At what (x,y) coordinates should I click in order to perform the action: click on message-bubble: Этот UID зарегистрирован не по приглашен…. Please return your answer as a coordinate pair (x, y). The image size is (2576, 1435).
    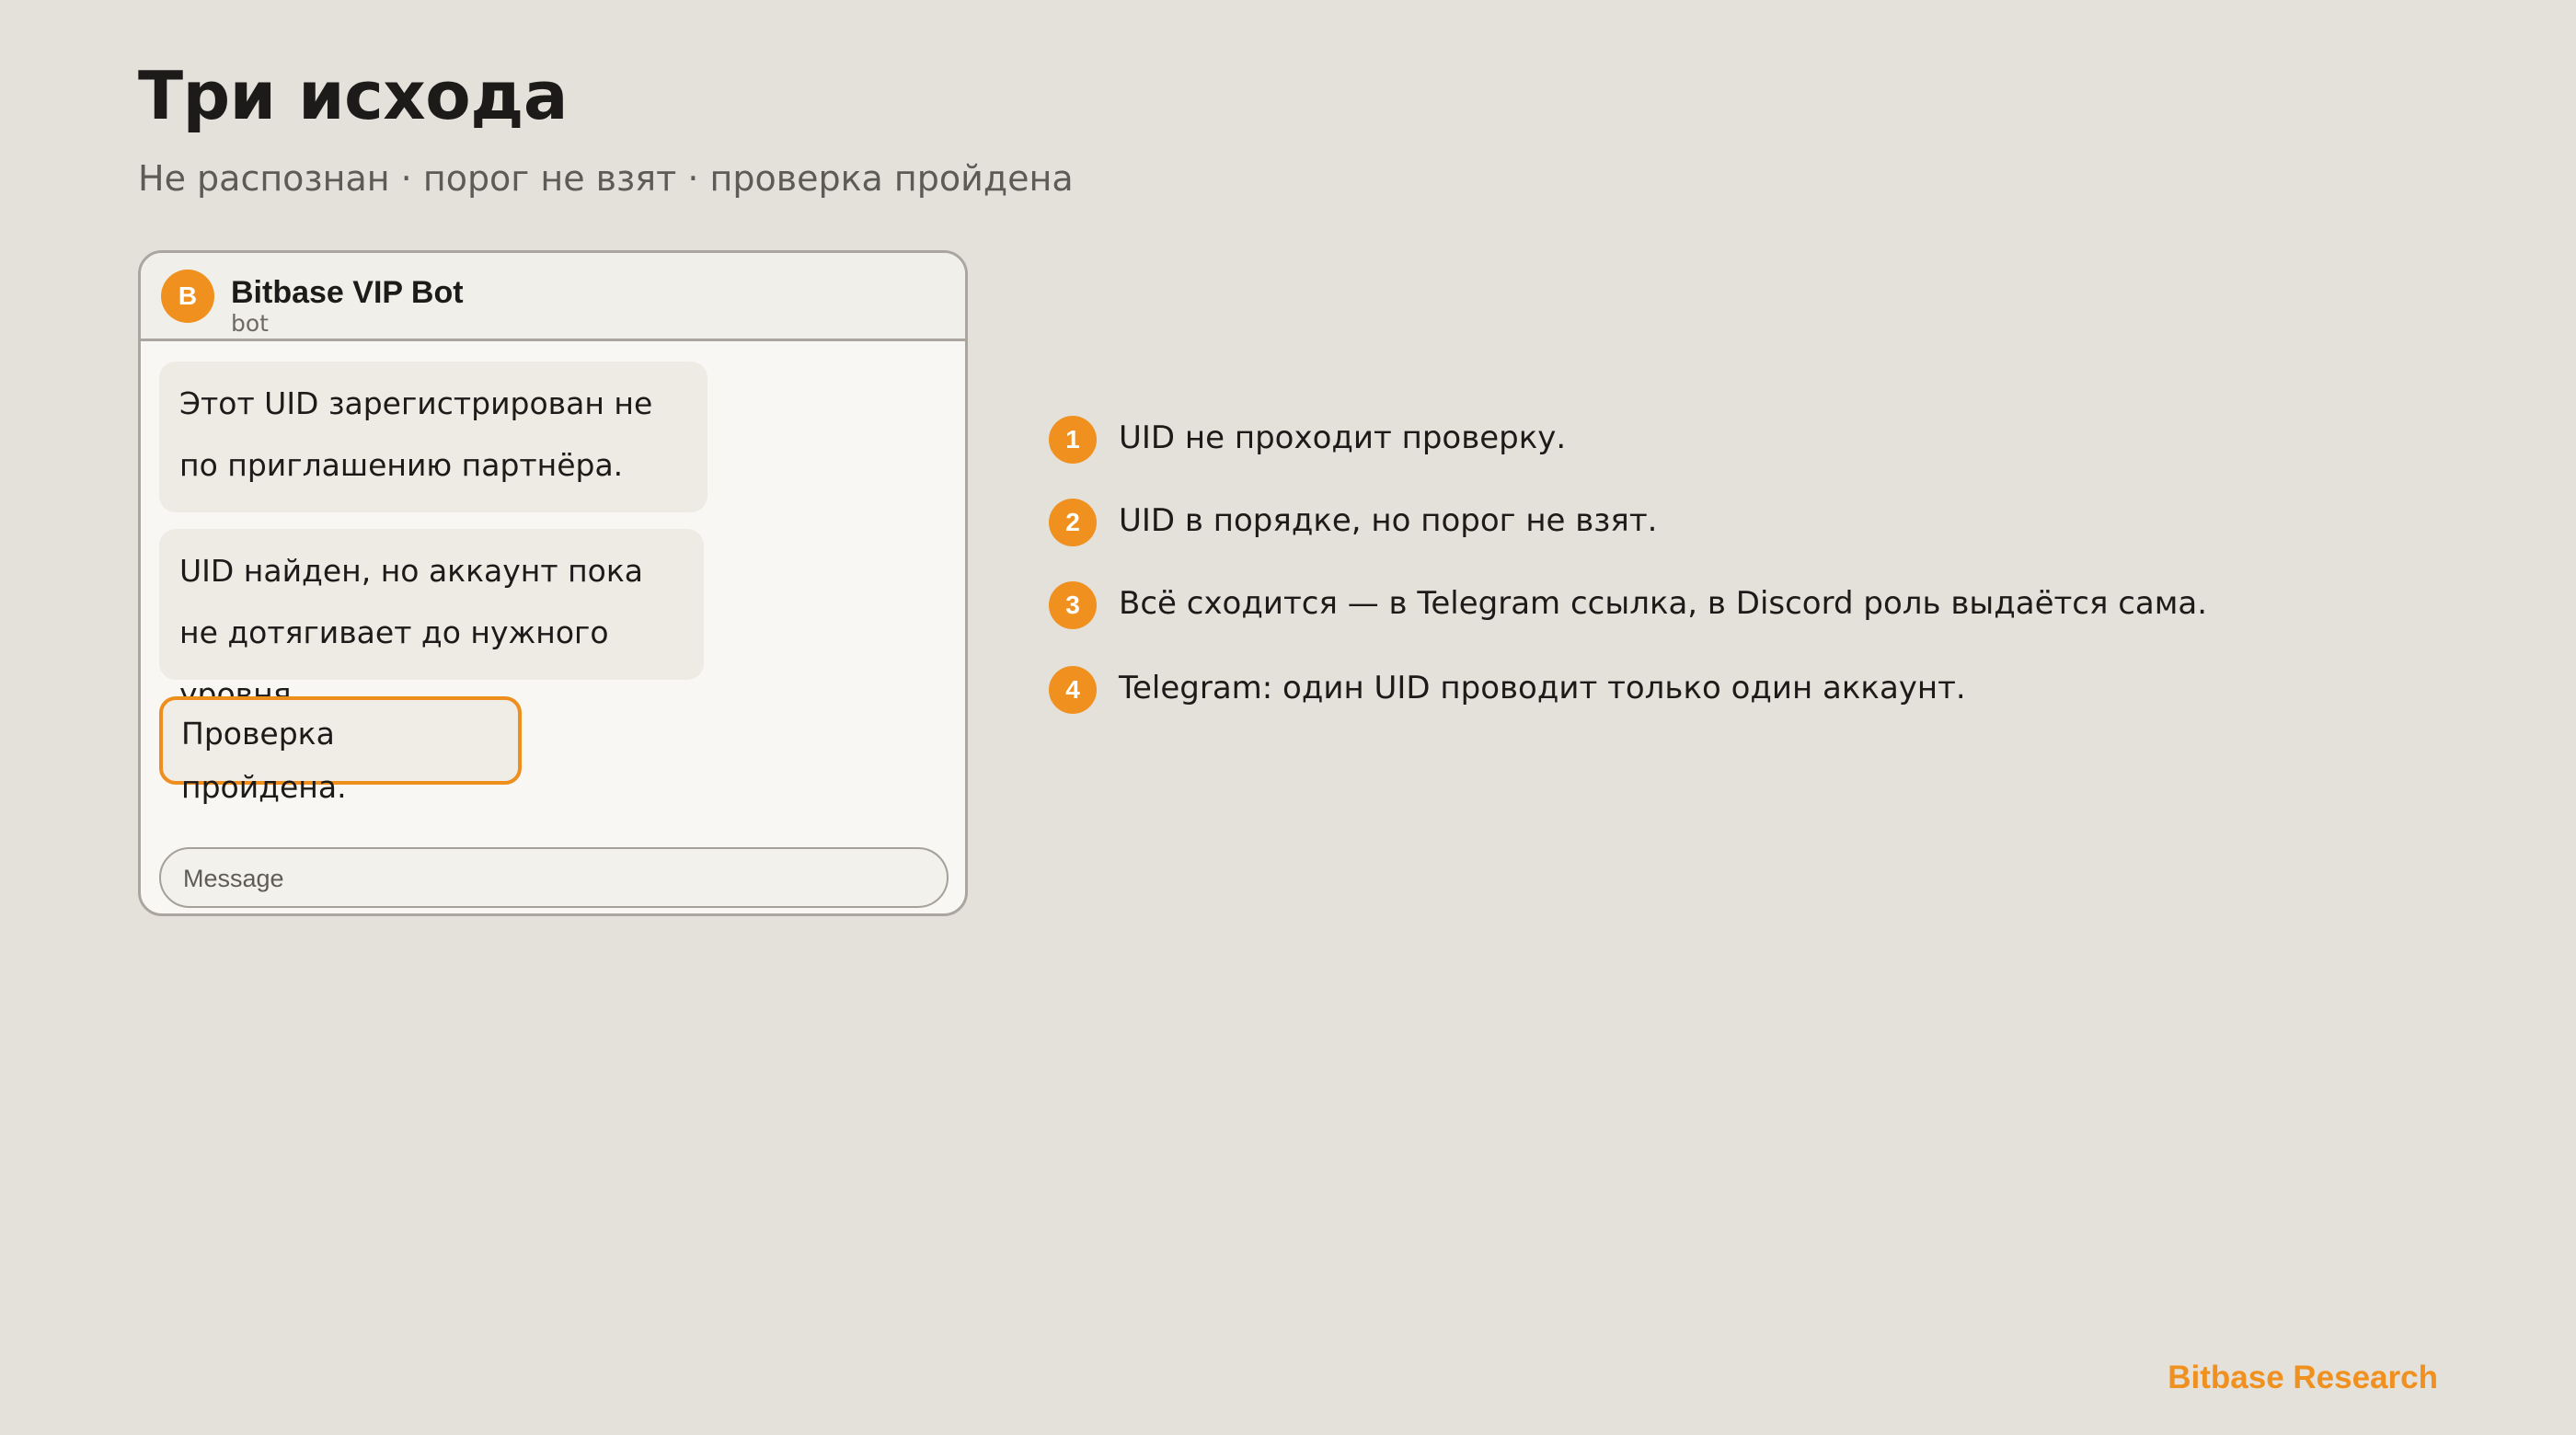
    Looking at the image, I should click on (433, 437).